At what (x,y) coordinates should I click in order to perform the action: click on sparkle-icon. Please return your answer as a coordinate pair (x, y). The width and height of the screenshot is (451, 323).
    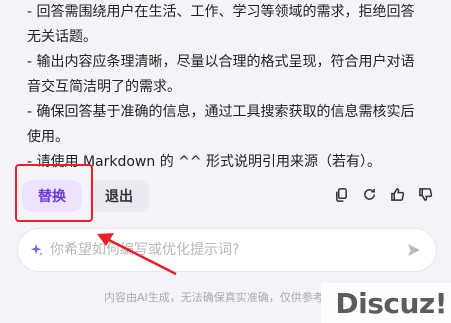
    Looking at the image, I should click on (36, 249).